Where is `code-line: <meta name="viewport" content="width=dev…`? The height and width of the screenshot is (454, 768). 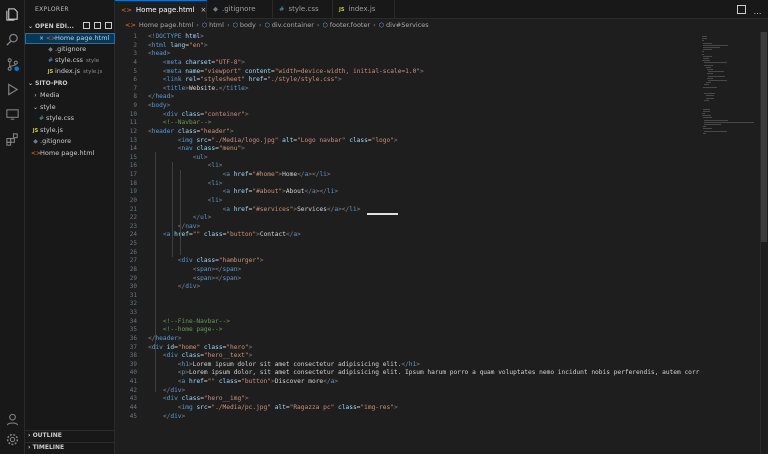 code-line: <meta name="viewport" content="width=dev… is located at coordinates (424, 72).